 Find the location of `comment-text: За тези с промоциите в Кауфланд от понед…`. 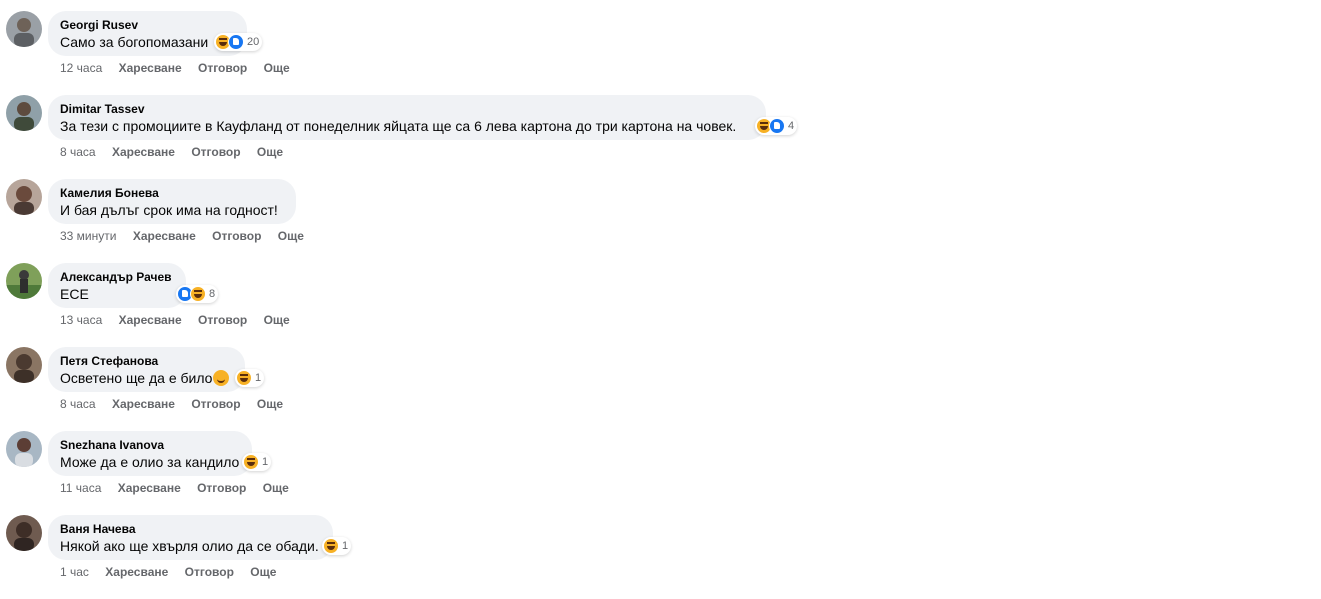

comment-text: За тези с промоциите в Кауфланд от понед… is located at coordinates (398, 126).